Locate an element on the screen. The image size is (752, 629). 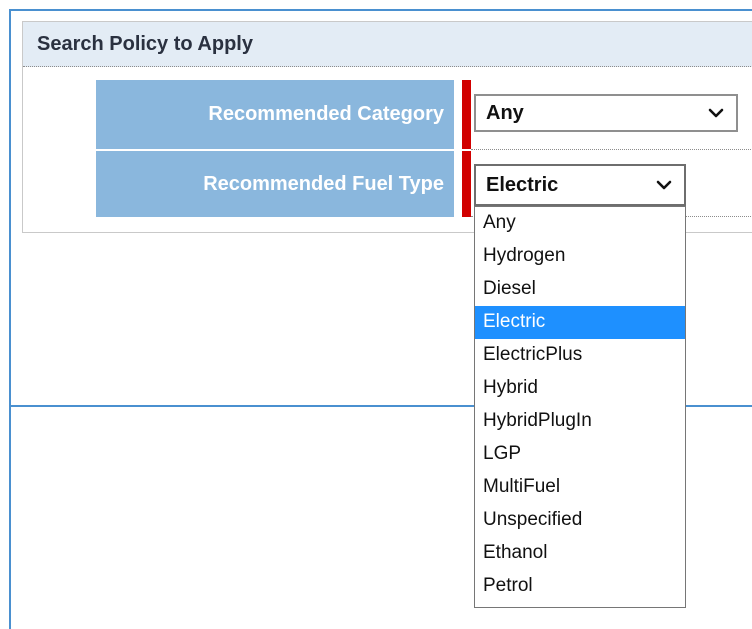
category-label: Recommended Category is located at coordinates (275, 114).